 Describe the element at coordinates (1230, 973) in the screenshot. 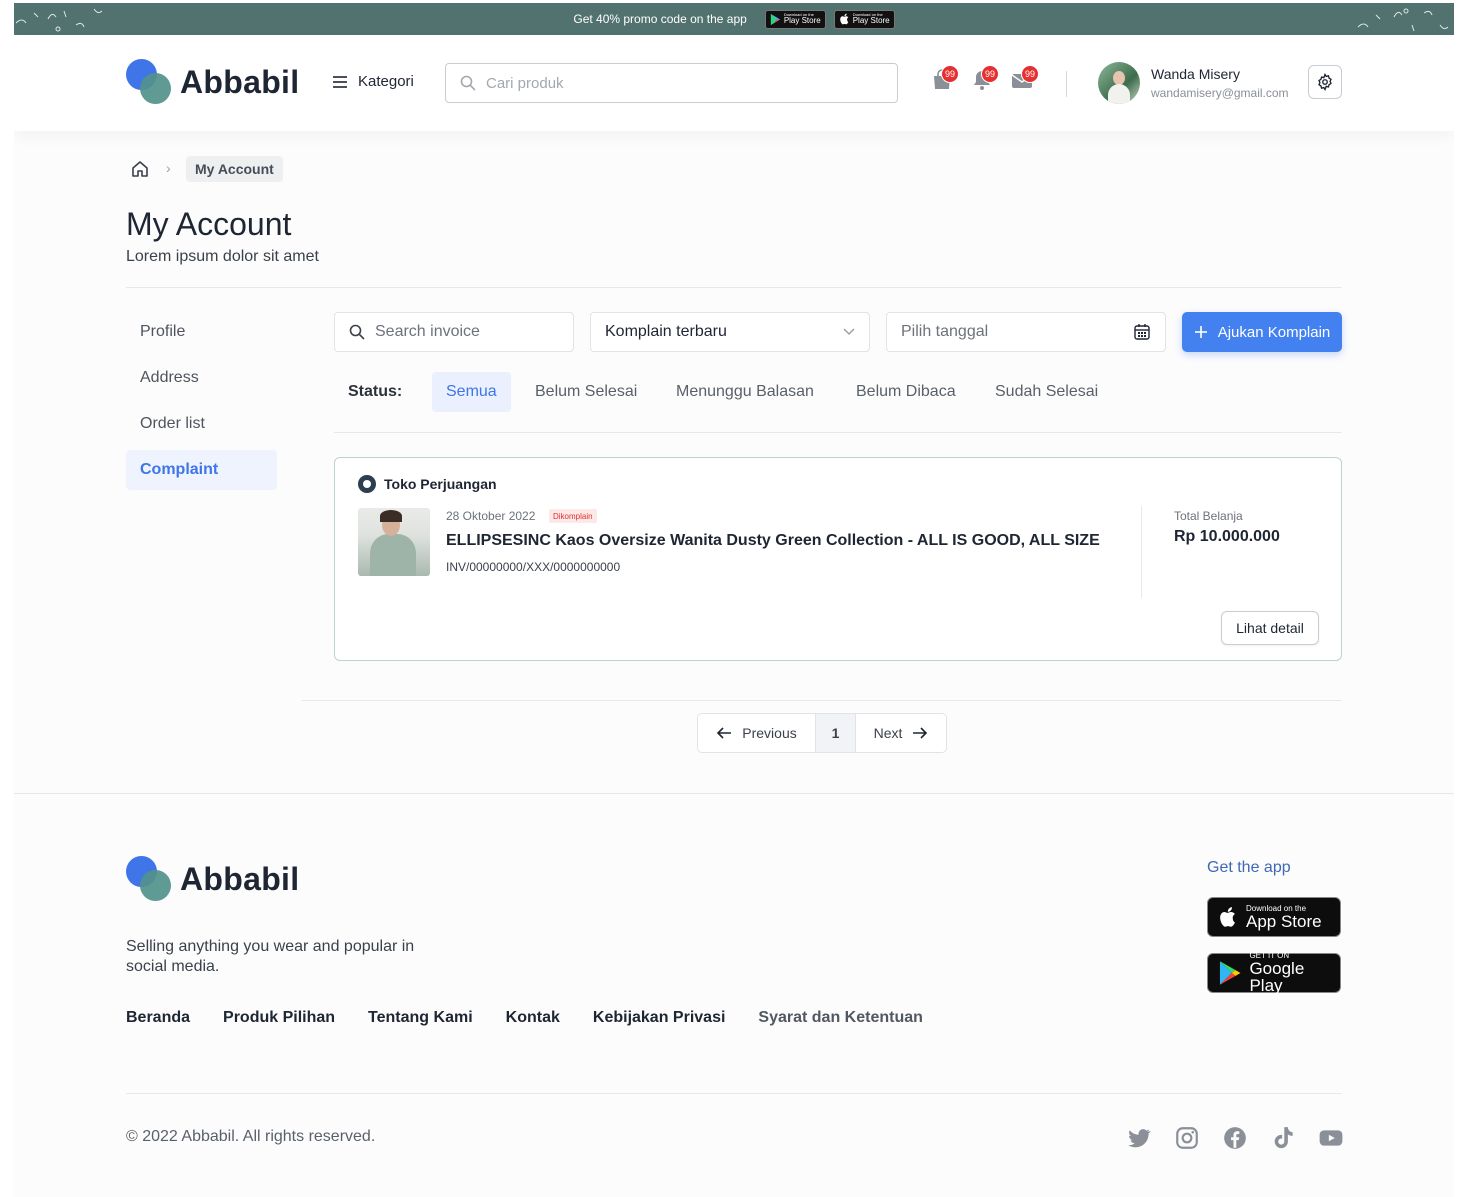

I see `google-play-icon` at that location.